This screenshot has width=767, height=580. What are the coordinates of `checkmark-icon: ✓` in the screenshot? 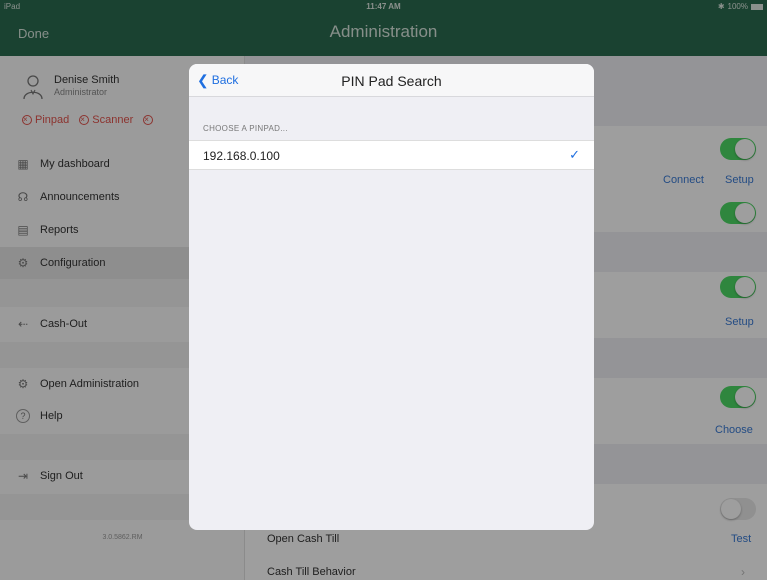 It's located at (574, 154).